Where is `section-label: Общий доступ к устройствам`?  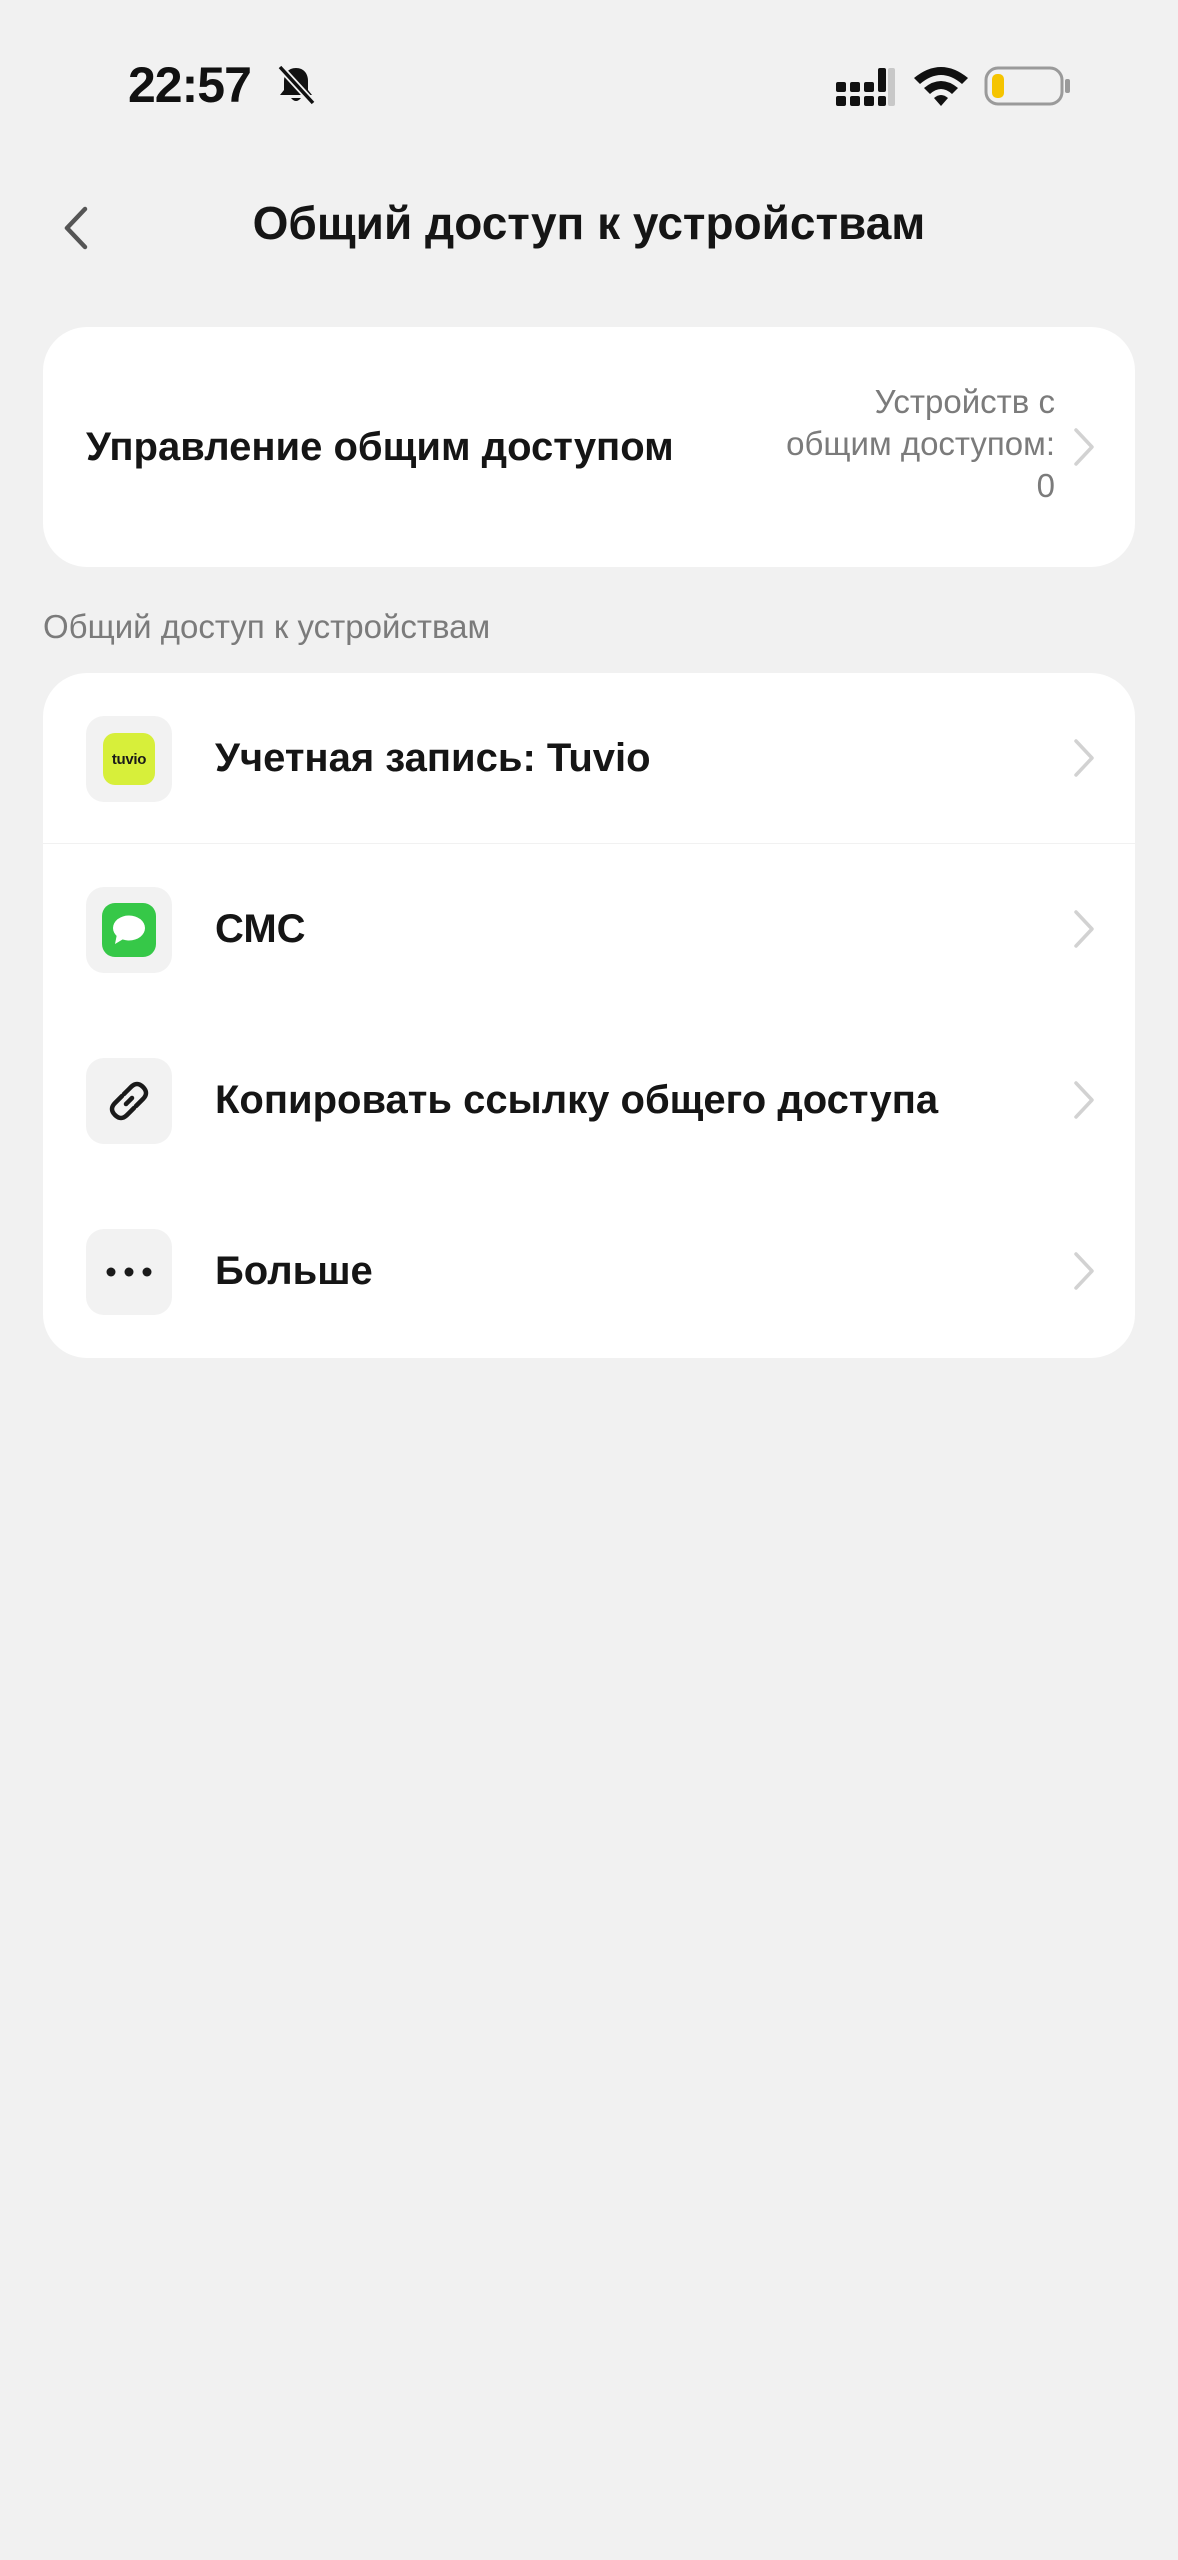
section-label: Общий доступ к устройствам is located at coordinates (267, 626).